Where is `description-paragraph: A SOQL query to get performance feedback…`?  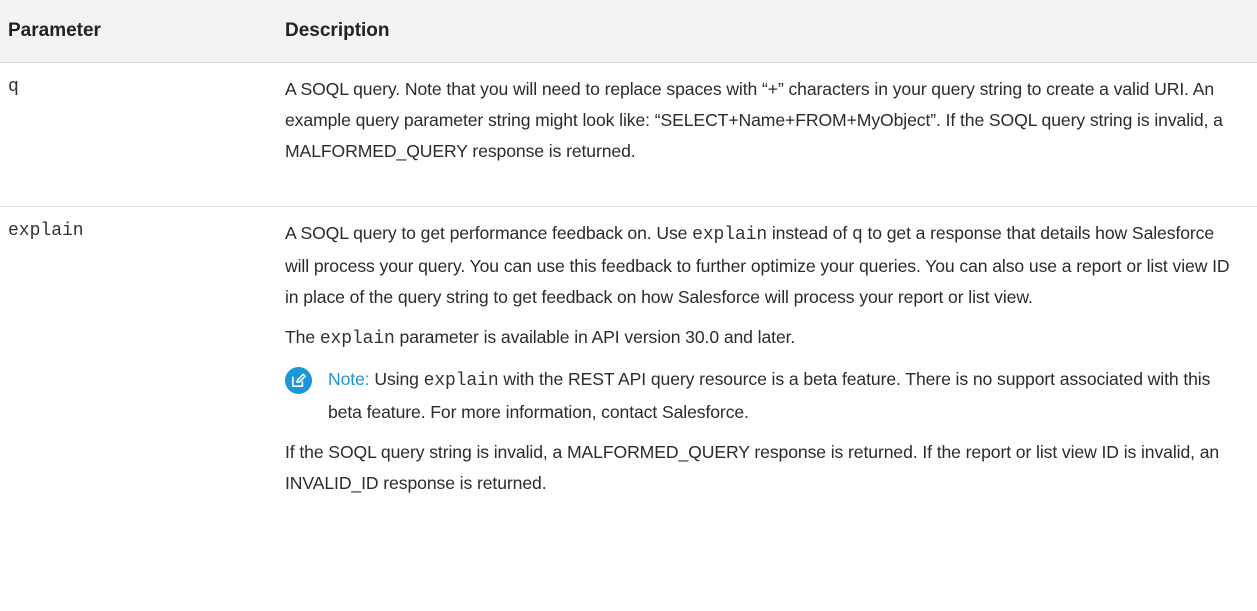 description-paragraph: A SOQL query to get performance feedback… is located at coordinates (761, 265).